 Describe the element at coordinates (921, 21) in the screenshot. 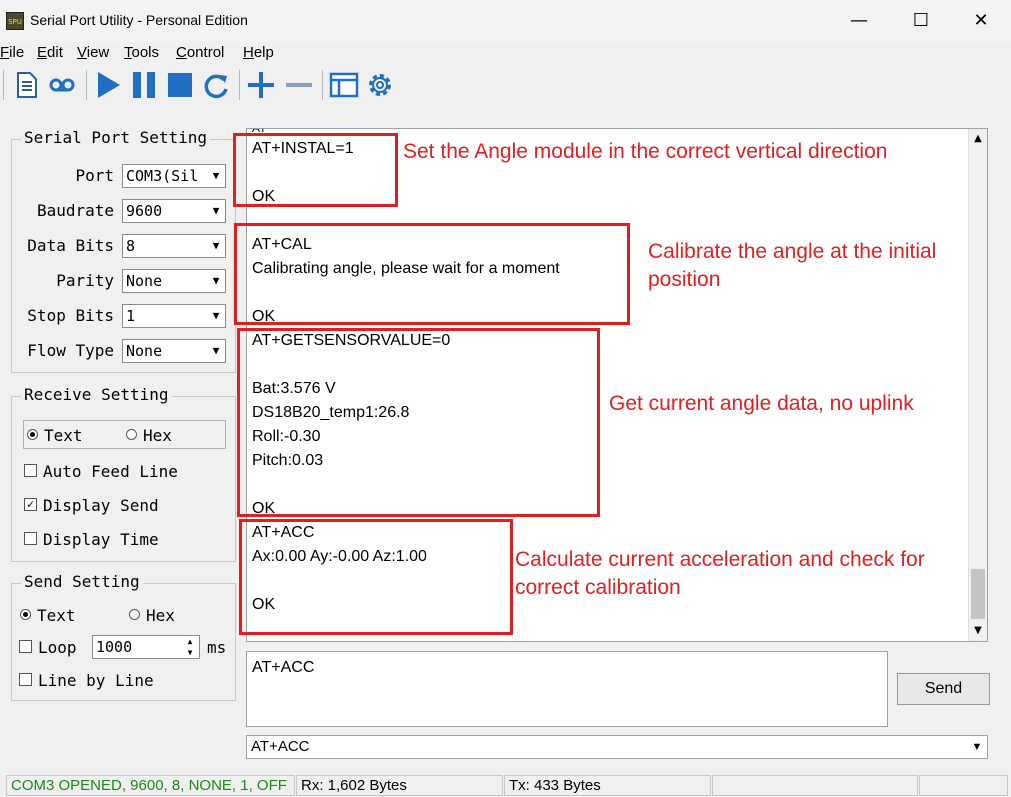

I see `maximize-button: ☐` at that location.